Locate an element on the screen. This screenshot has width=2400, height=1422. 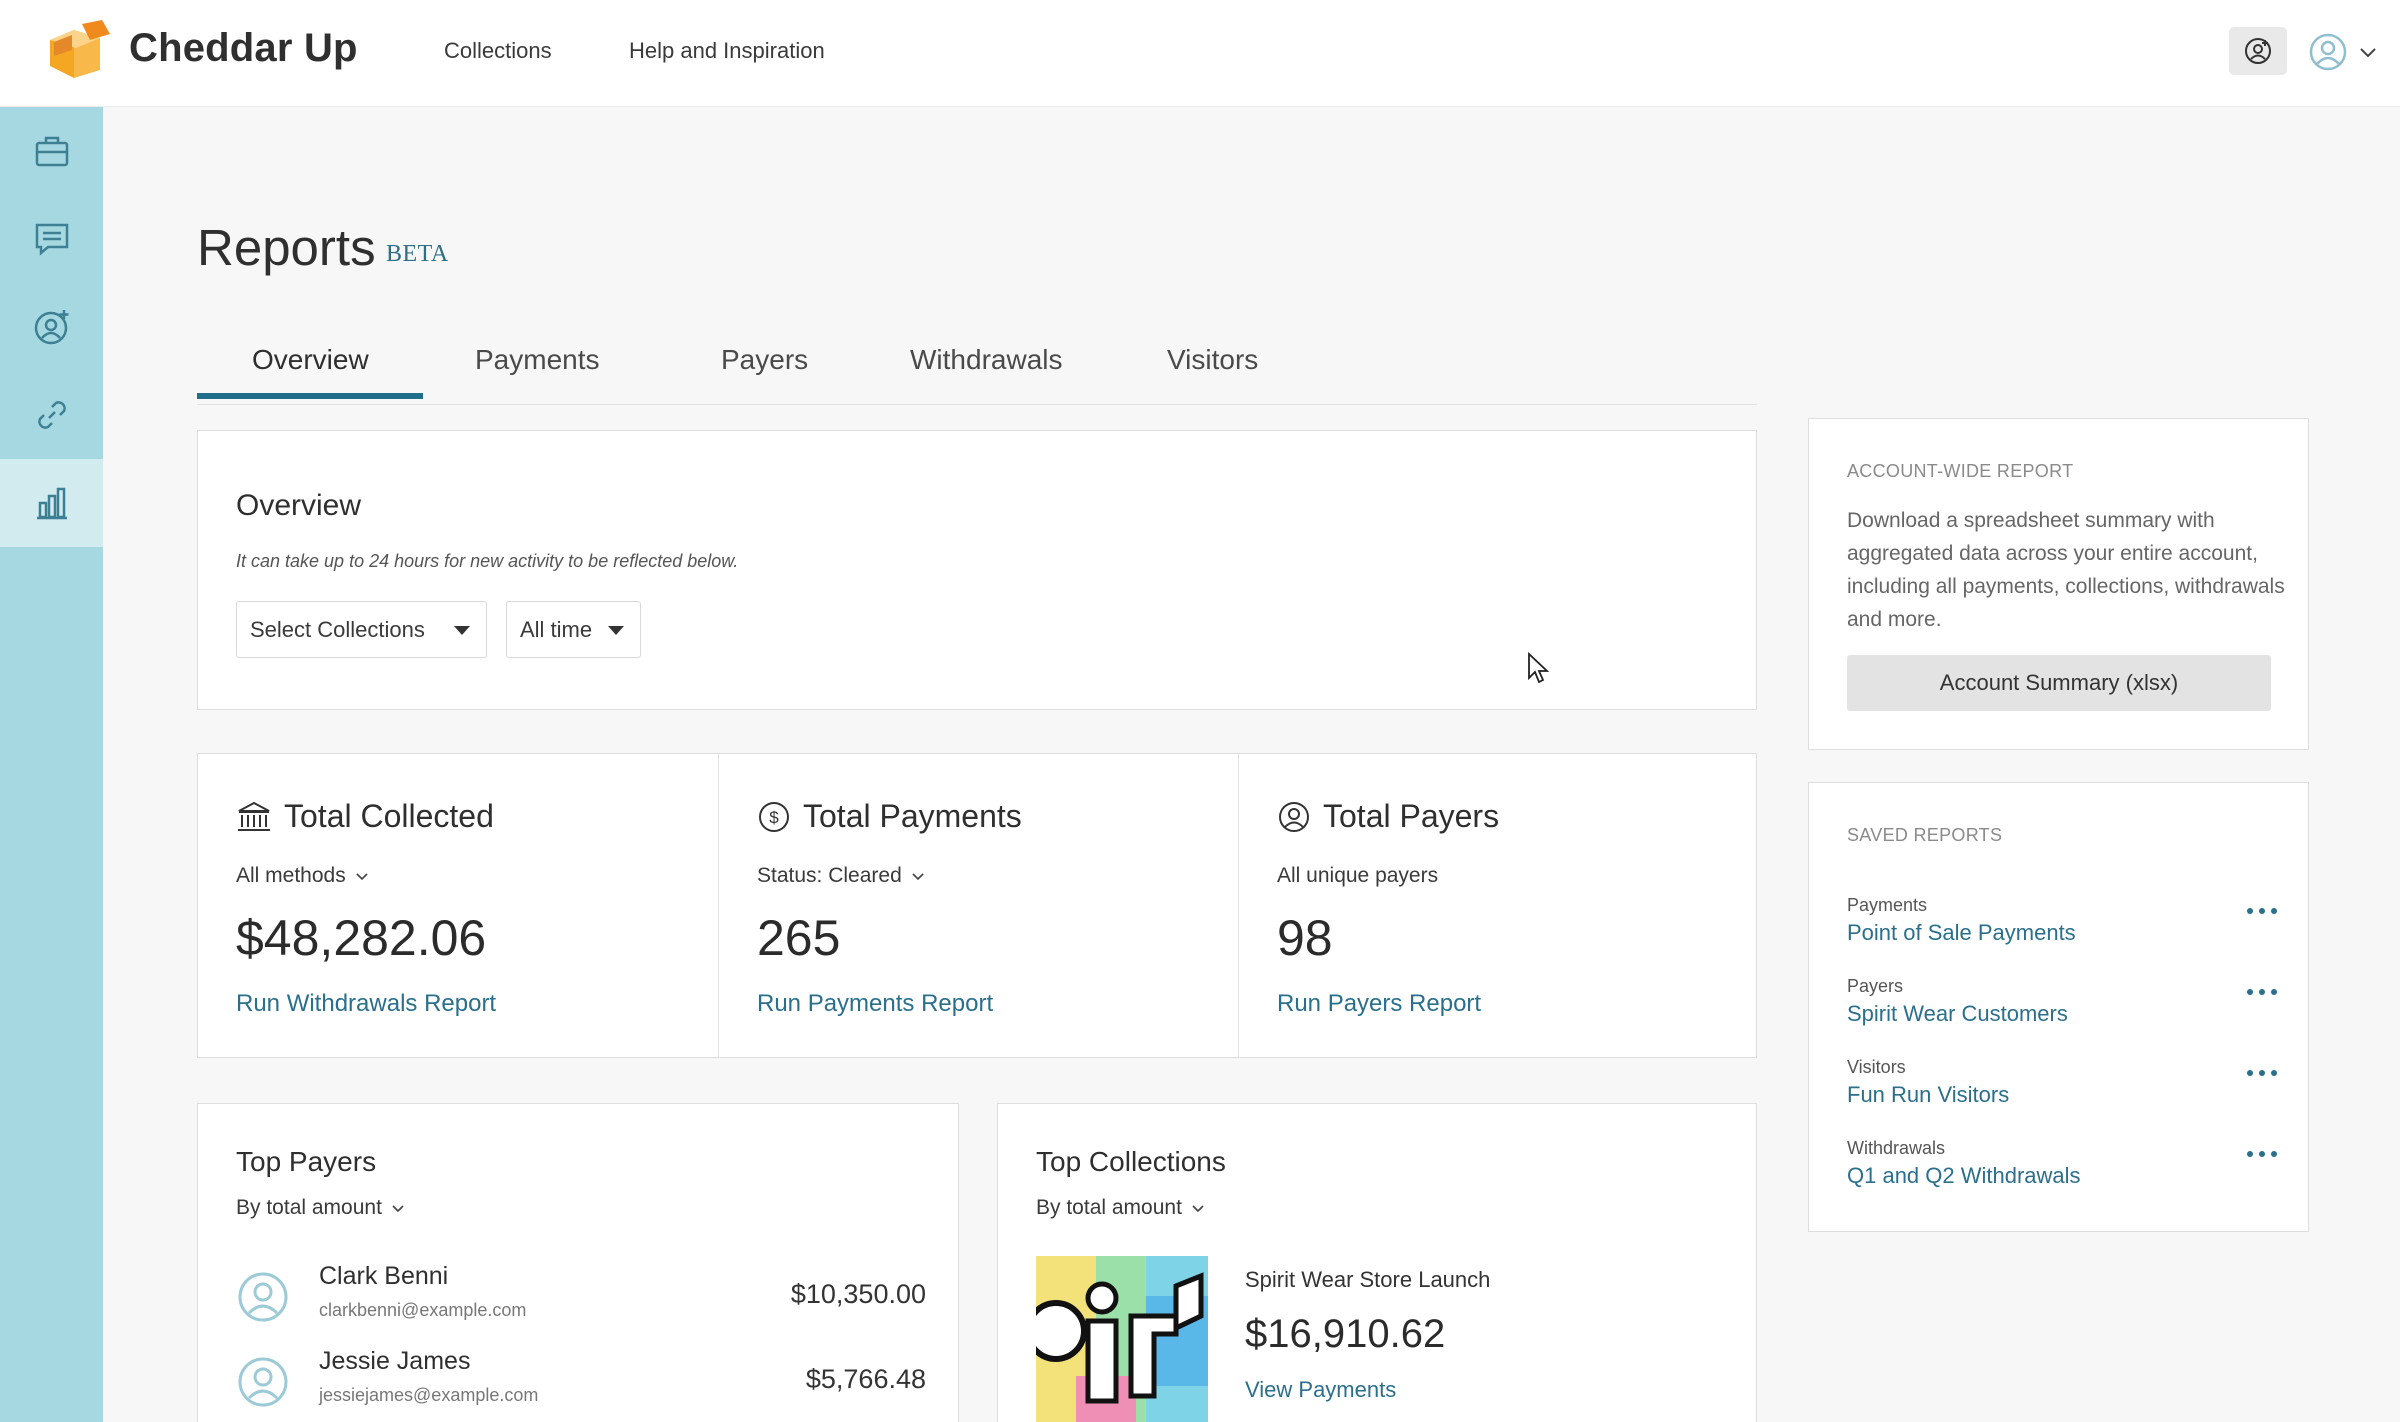
sidebar-item-collections is located at coordinates (51, 151).